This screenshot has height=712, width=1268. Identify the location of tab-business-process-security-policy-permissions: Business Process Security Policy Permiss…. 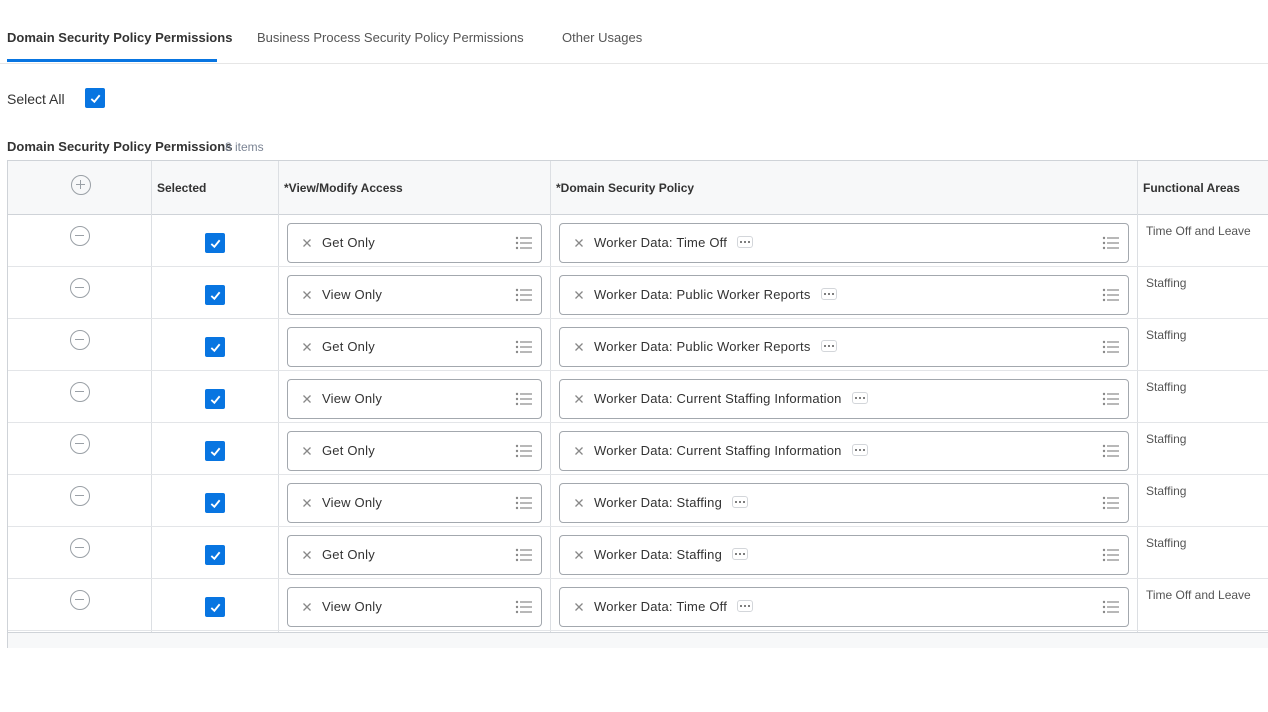
(390, 45).